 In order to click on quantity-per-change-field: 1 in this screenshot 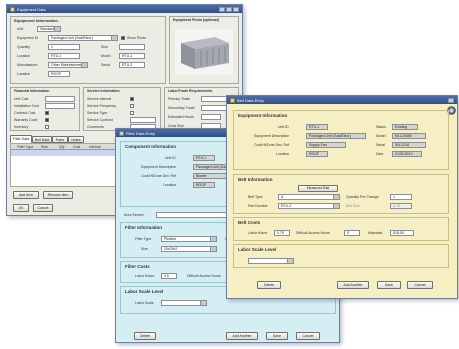, I will do `click(401, 197)`.